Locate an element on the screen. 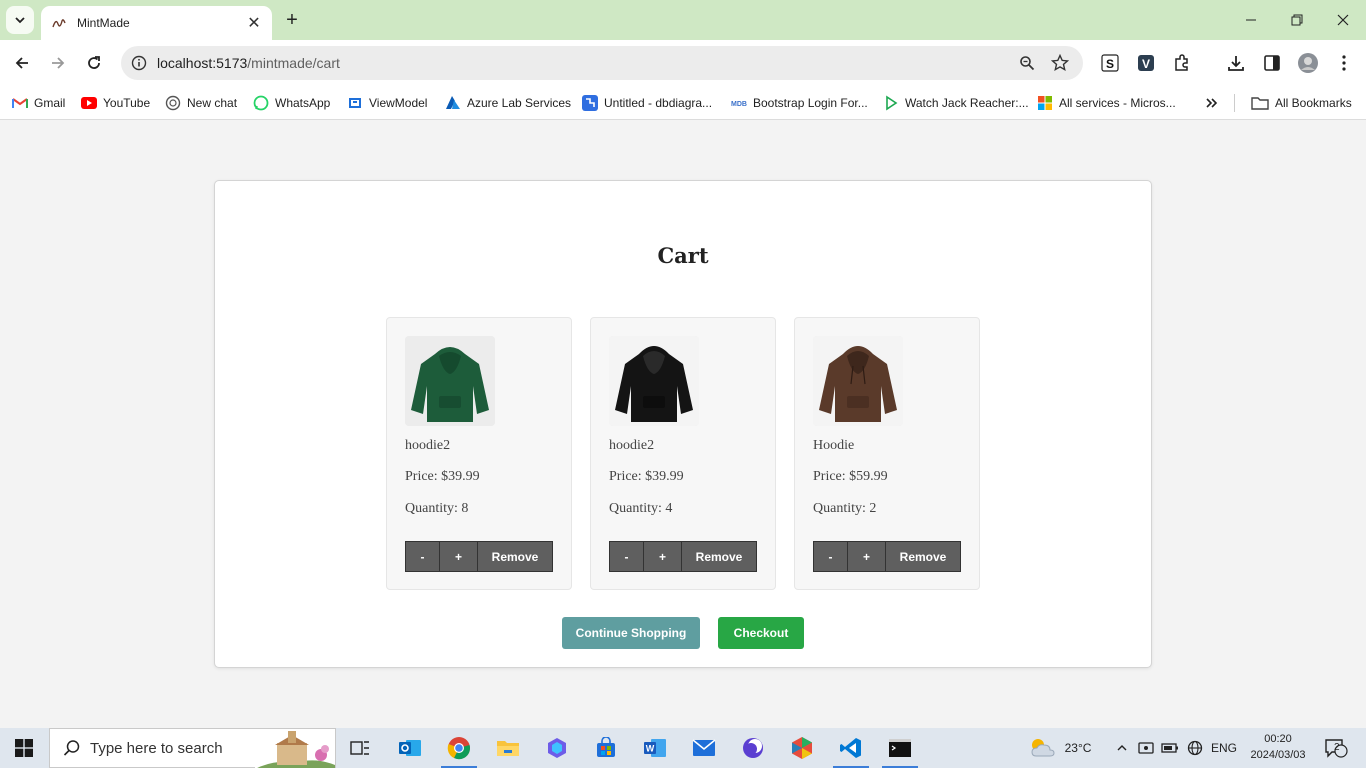 Image resolution: width=1366 pixels, height=768 pixels. mail-icon is located at coordinates (704, 747).